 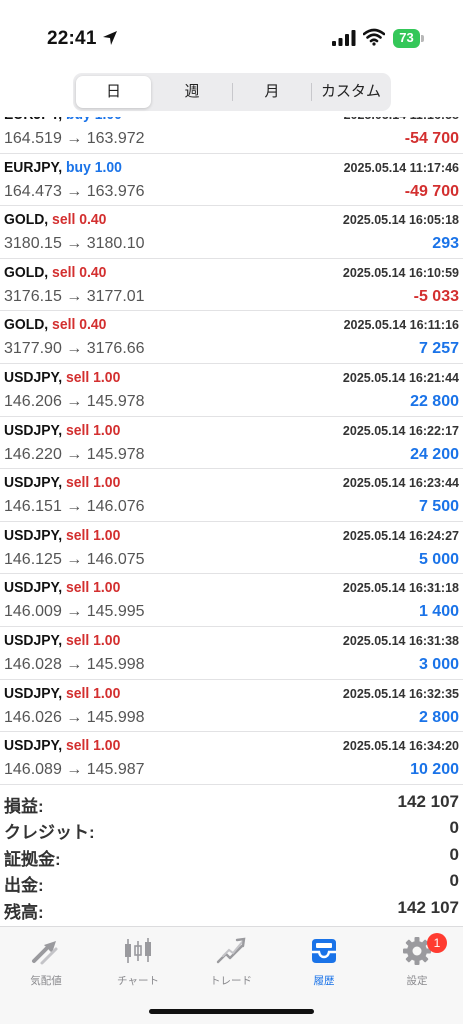 I want to click on tab-quotes: 気配値, so click(x=46, y=963).